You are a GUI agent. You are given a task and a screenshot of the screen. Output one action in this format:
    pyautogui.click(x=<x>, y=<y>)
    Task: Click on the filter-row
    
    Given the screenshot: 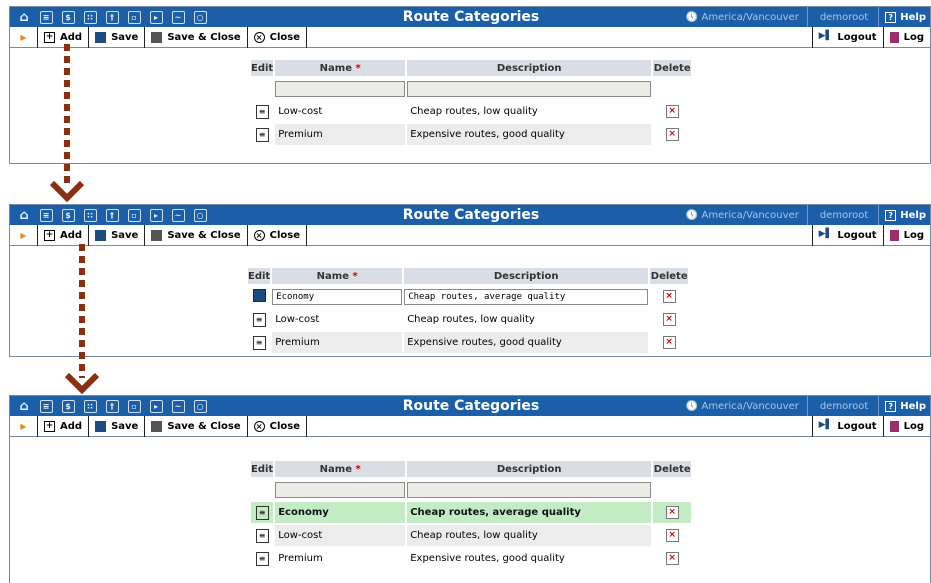 What is the action you would take?
    pyautogui.click(x=471, y=88)
    